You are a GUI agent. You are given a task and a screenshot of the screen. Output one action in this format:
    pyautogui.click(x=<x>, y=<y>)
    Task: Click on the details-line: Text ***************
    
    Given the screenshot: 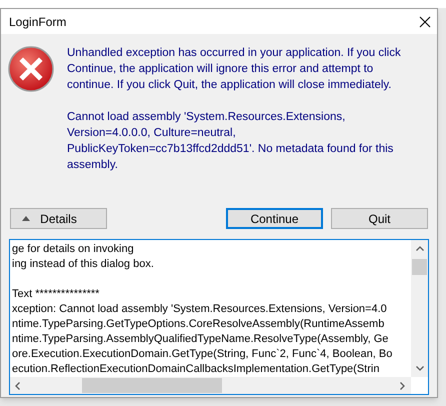 What is the action you would take?
    pyautogui.click(x=56, y=294)
    